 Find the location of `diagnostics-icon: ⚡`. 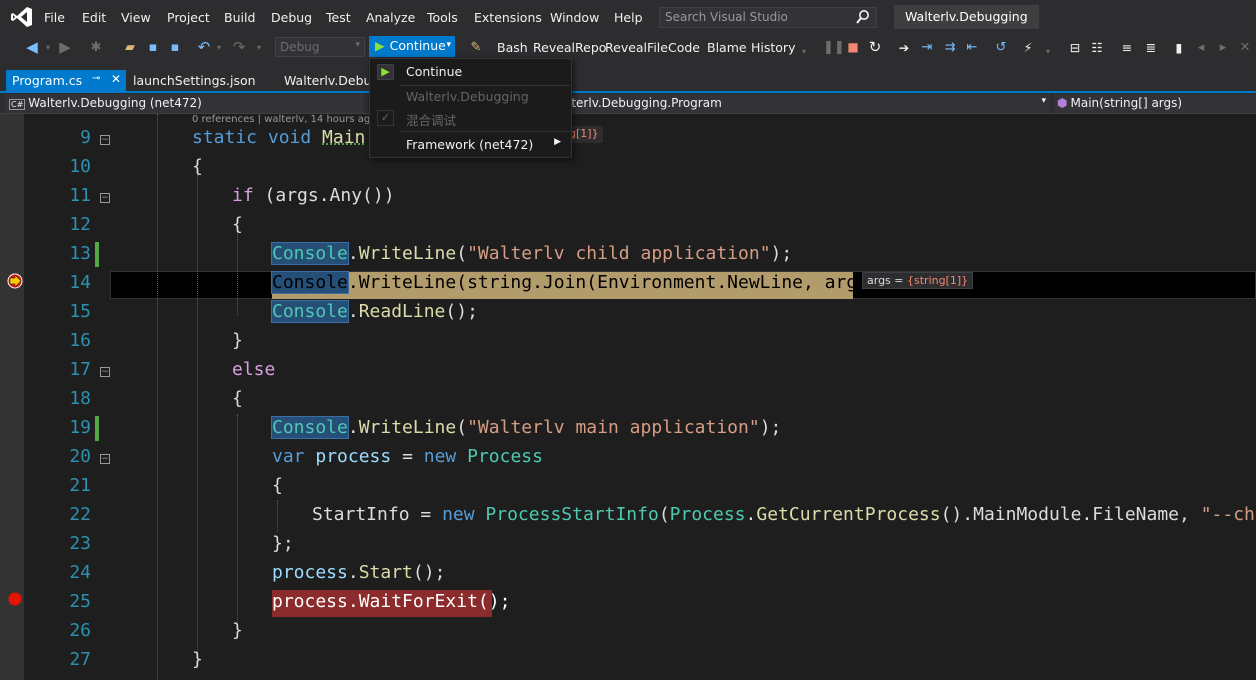

diagnostics-icon: ⚡ is located at coordinates (1028, 47).